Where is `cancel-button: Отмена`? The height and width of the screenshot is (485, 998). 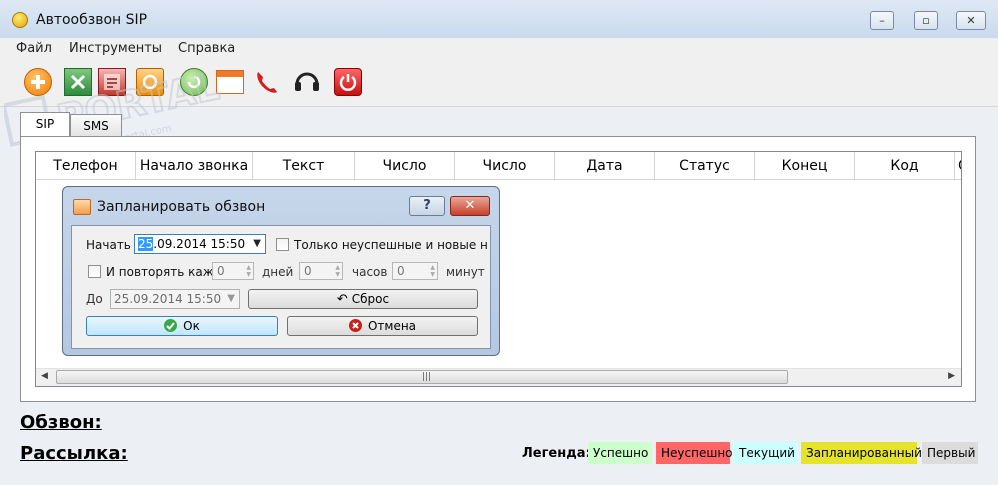 cancel-button: Отмена is located at coordinates (382, 326).